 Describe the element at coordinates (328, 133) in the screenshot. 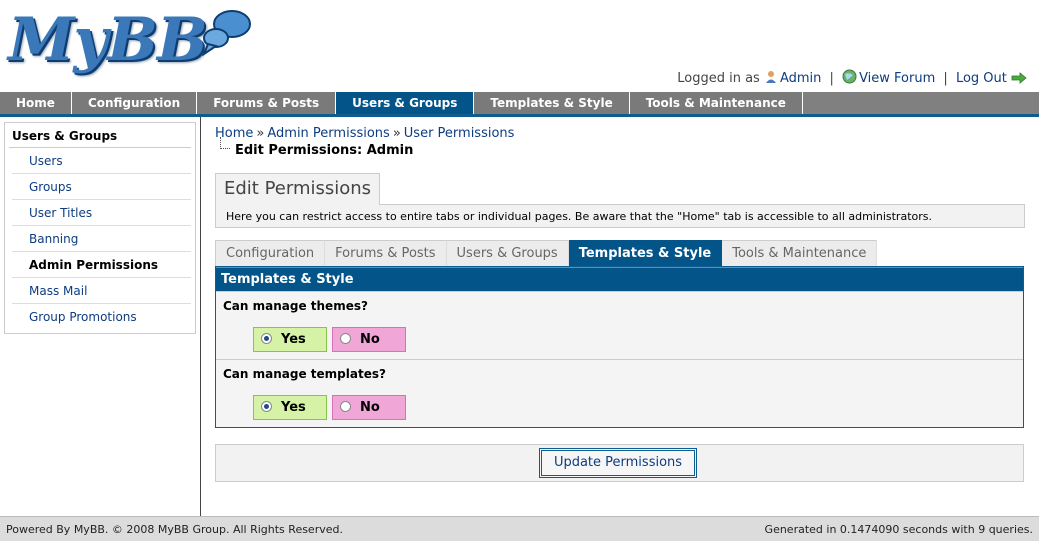

I see `breadcrumb-admin-permissions: Admin Permissions` at that location.